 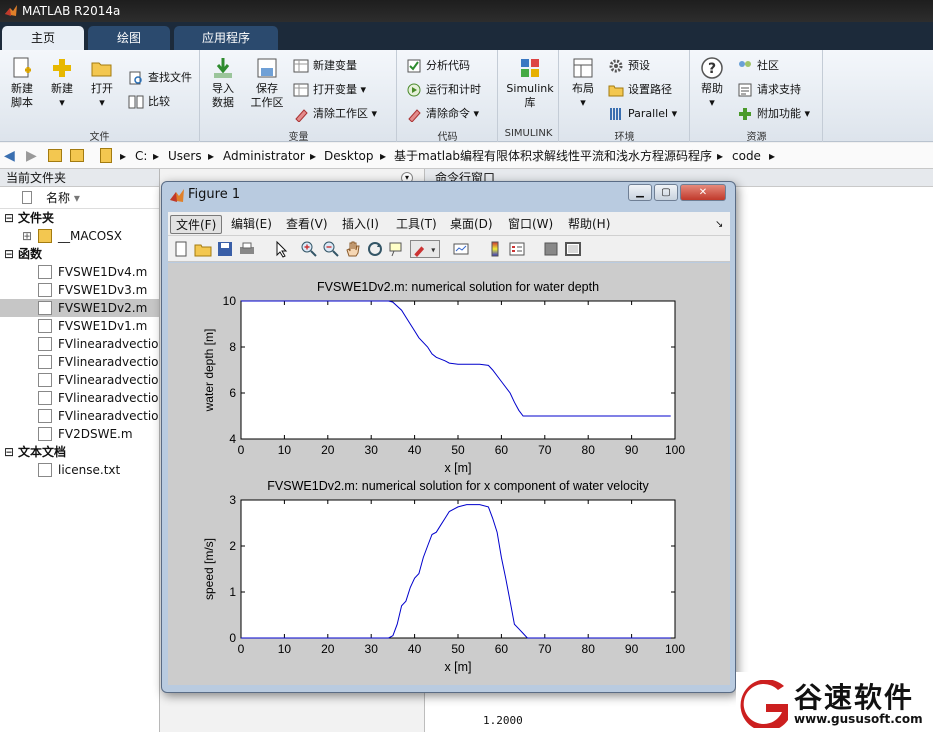 I want to click on list-item: FVSWE1Dv1.m, so click(x=79, y=326).